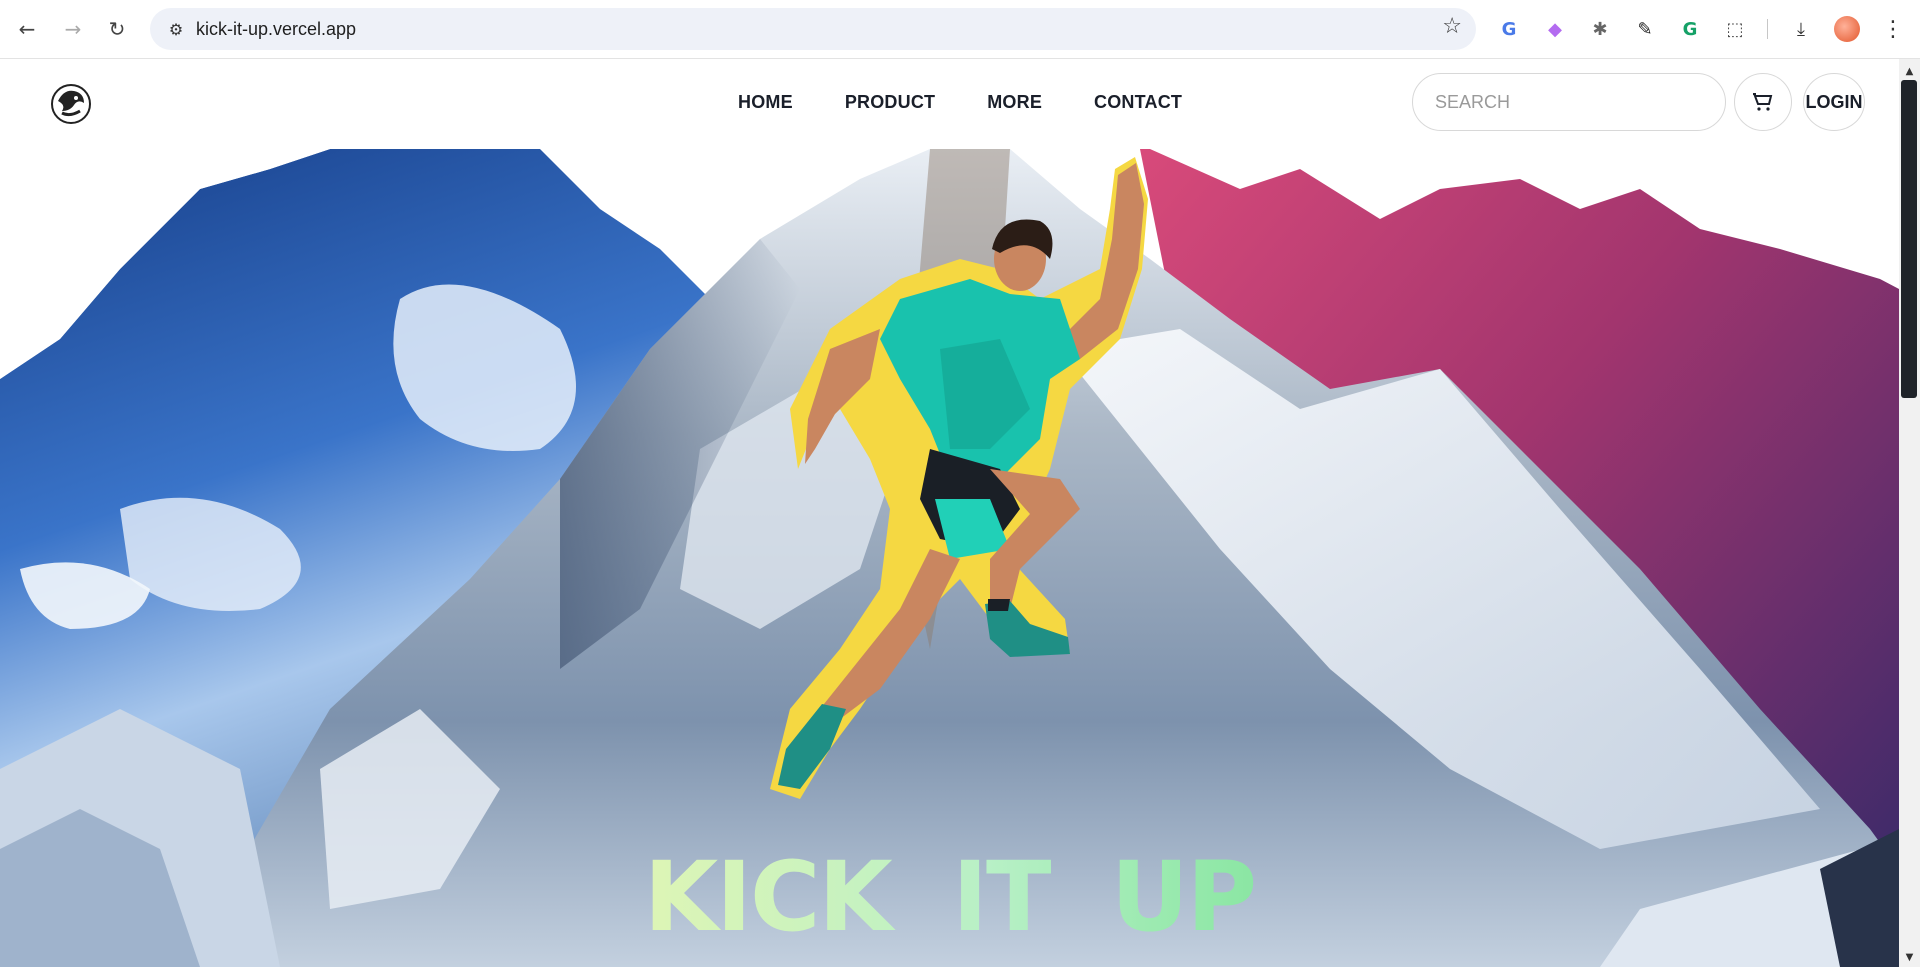 This screenshot has height=967, width=1920. Describe the element at coordinates (1847, 29) in the screenshot. I see `profile-avatar-icon` at that location.